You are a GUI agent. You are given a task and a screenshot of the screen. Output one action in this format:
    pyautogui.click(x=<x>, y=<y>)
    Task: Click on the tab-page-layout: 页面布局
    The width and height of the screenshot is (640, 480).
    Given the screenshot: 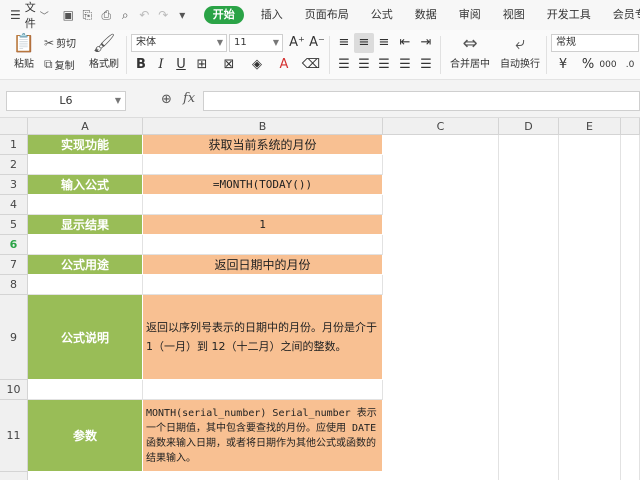 What is the action you would take?
    pyautogui.click(x=327, y=15)
    